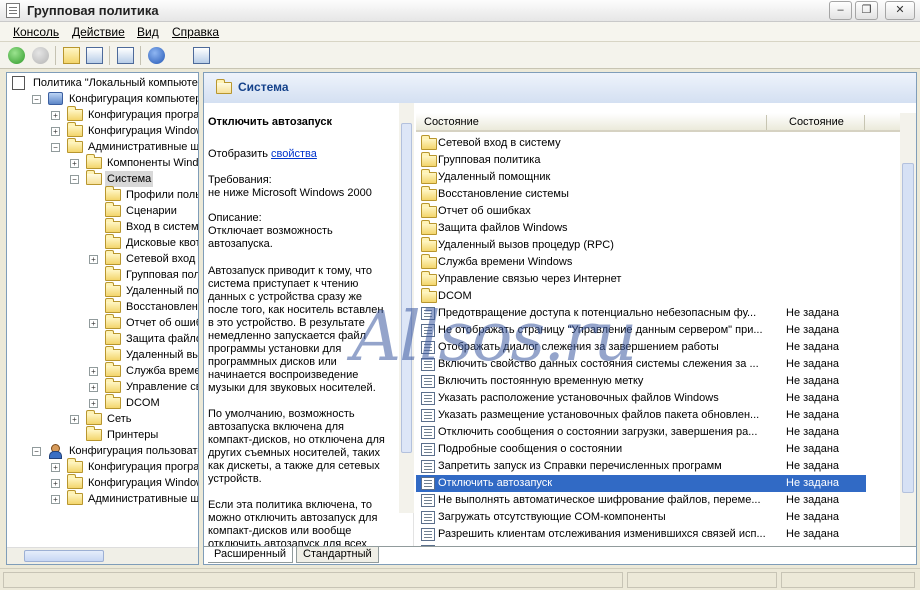 Image resolution: width=920 pixels, height=590 pixels. Describe the element at coordinates (102, 99) in the screenshot. I see `tree-item: − Конфигурация компьютера` at that location.